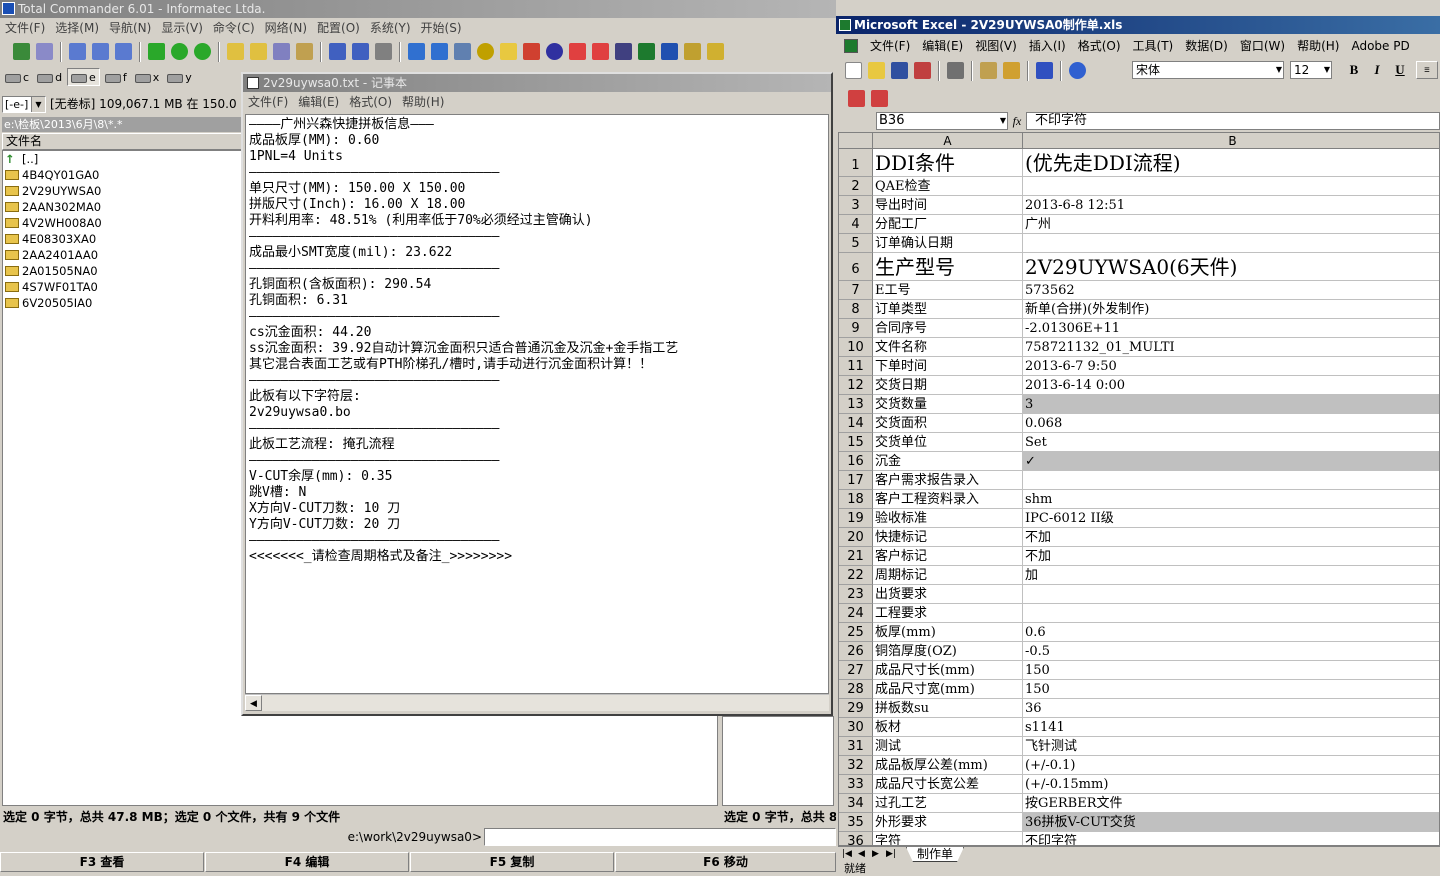  What do you see at coordinates (50, 239) in the screenshot?
I see `list-item: 4E08303XA0` at bounding box center [50, 239].